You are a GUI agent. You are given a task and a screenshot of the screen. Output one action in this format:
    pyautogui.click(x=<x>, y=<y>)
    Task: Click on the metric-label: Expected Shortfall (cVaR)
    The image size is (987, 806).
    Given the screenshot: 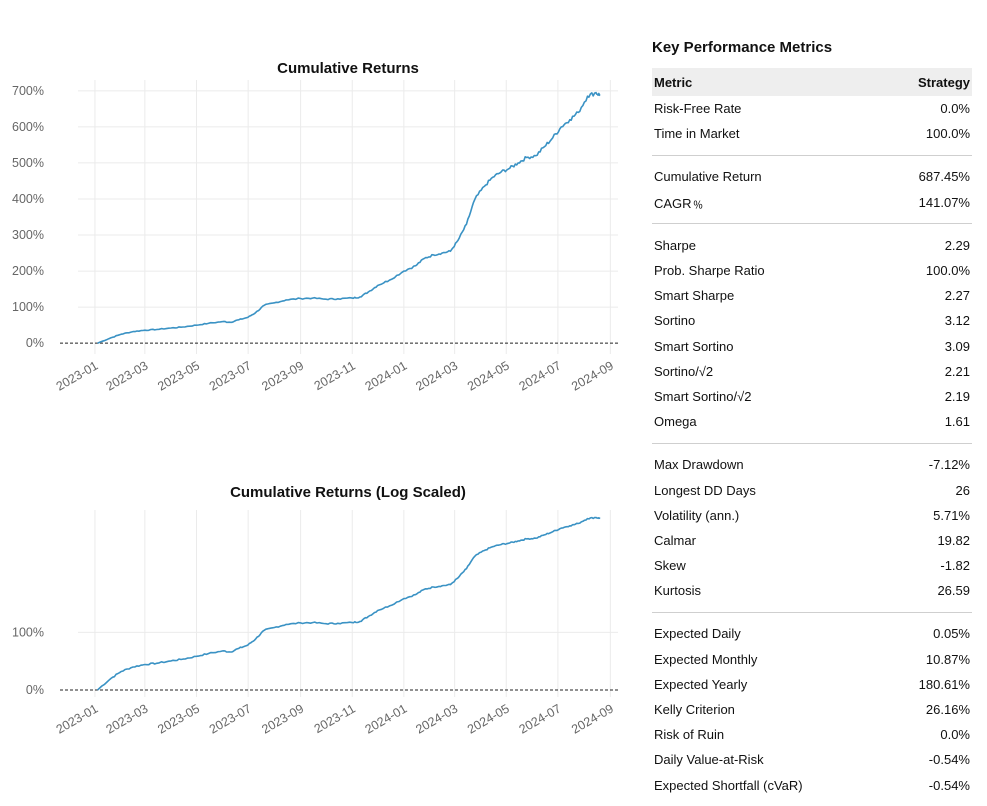 What is the action you would take?
    pyautogui.click(x=728, y=785)
    